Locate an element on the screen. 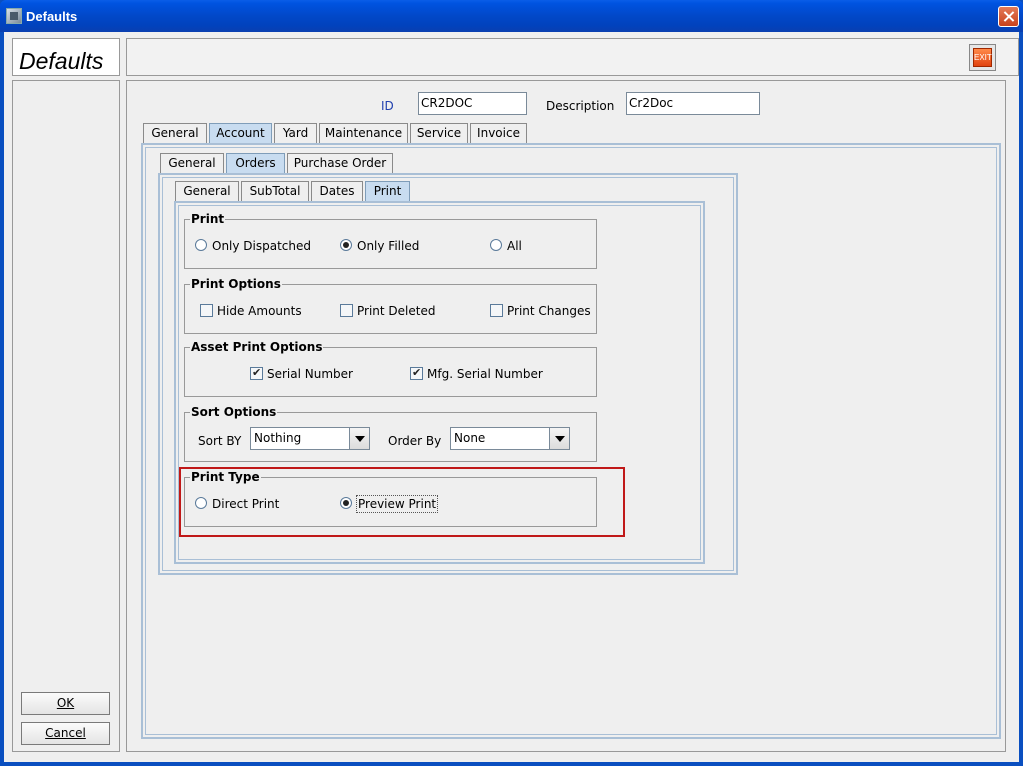 The height and width of the screenshot is (766, 1023). asset-print-options-group-title: Asset Print Options is located at coordinates (257, 347).